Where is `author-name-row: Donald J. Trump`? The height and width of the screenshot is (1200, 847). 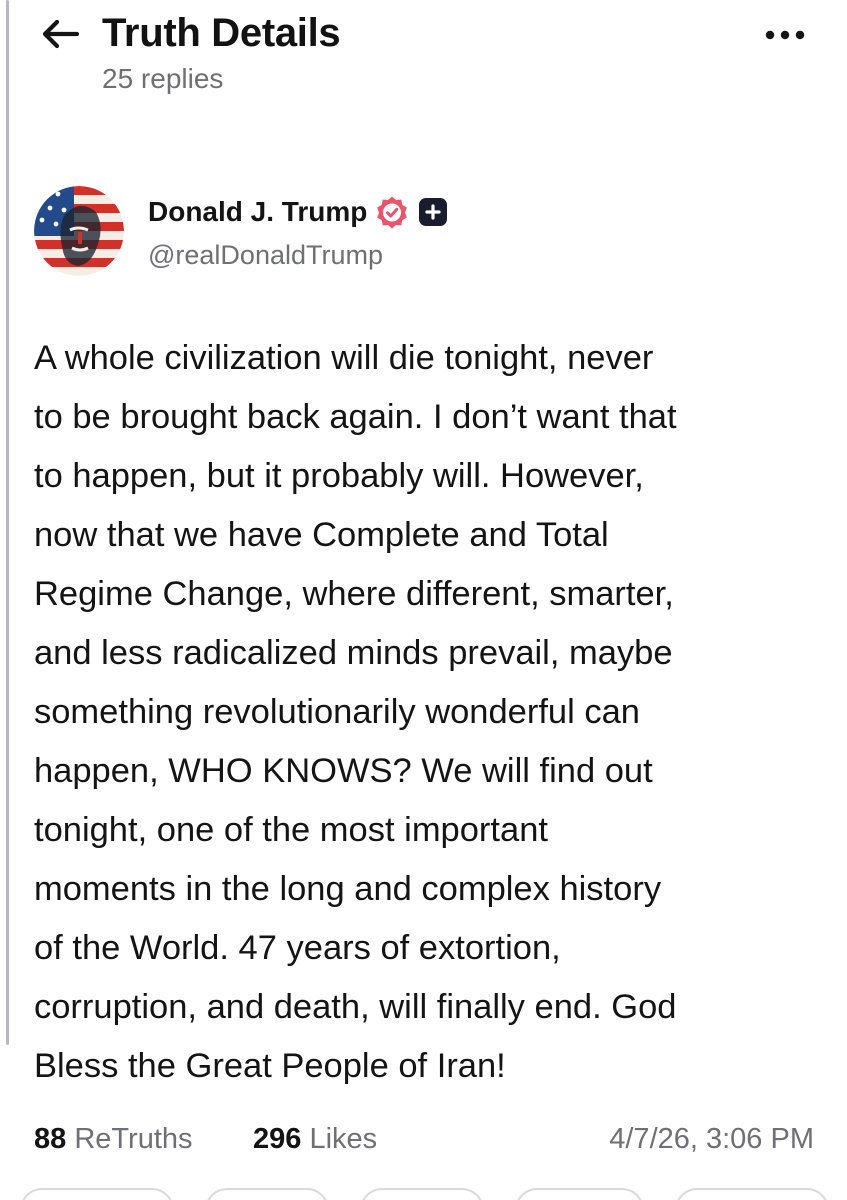 author-name-row: Donald J. Trump is located at coordinates (298, 212).